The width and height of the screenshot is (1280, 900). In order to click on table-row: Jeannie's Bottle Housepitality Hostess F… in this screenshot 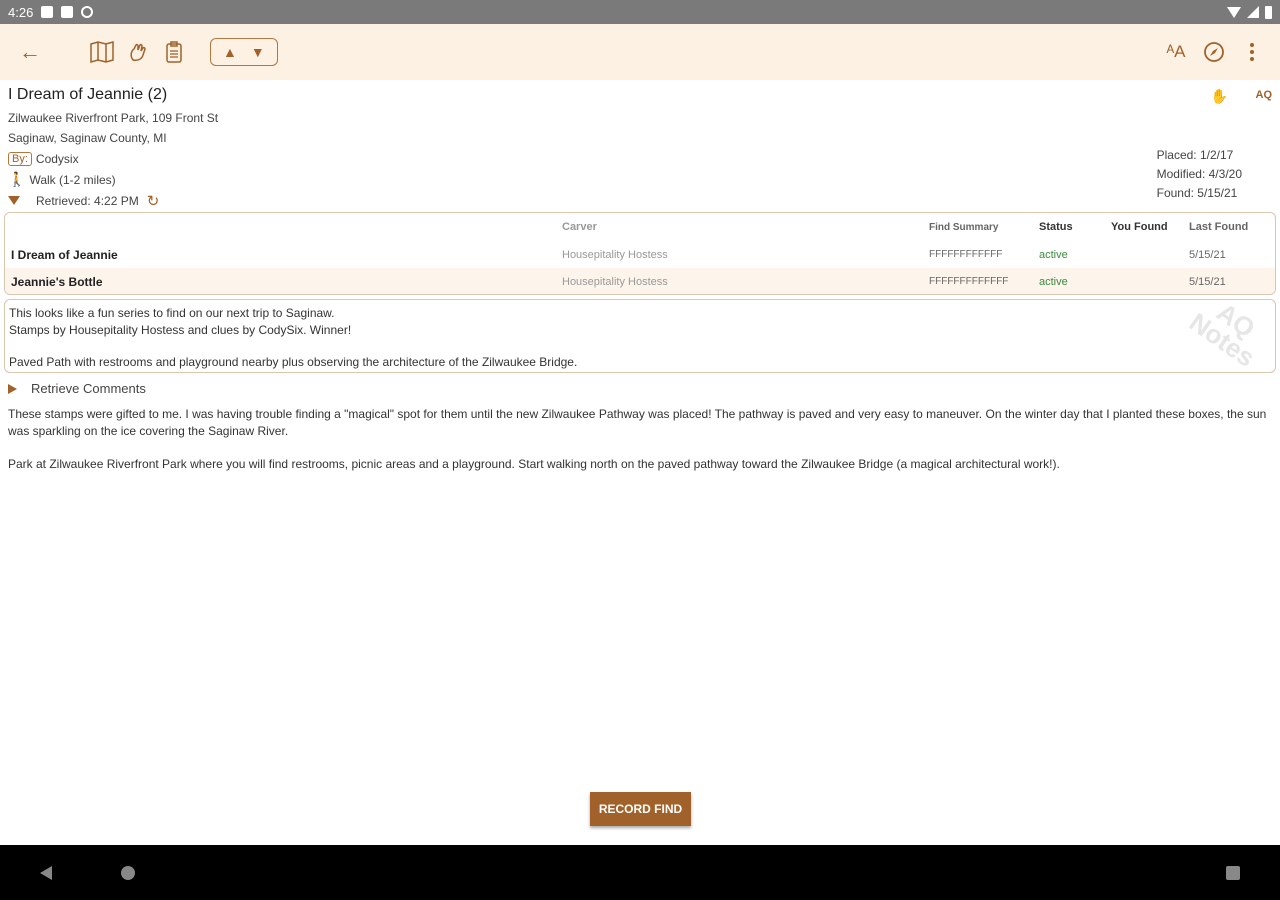, I will do `click(640, 281)`.